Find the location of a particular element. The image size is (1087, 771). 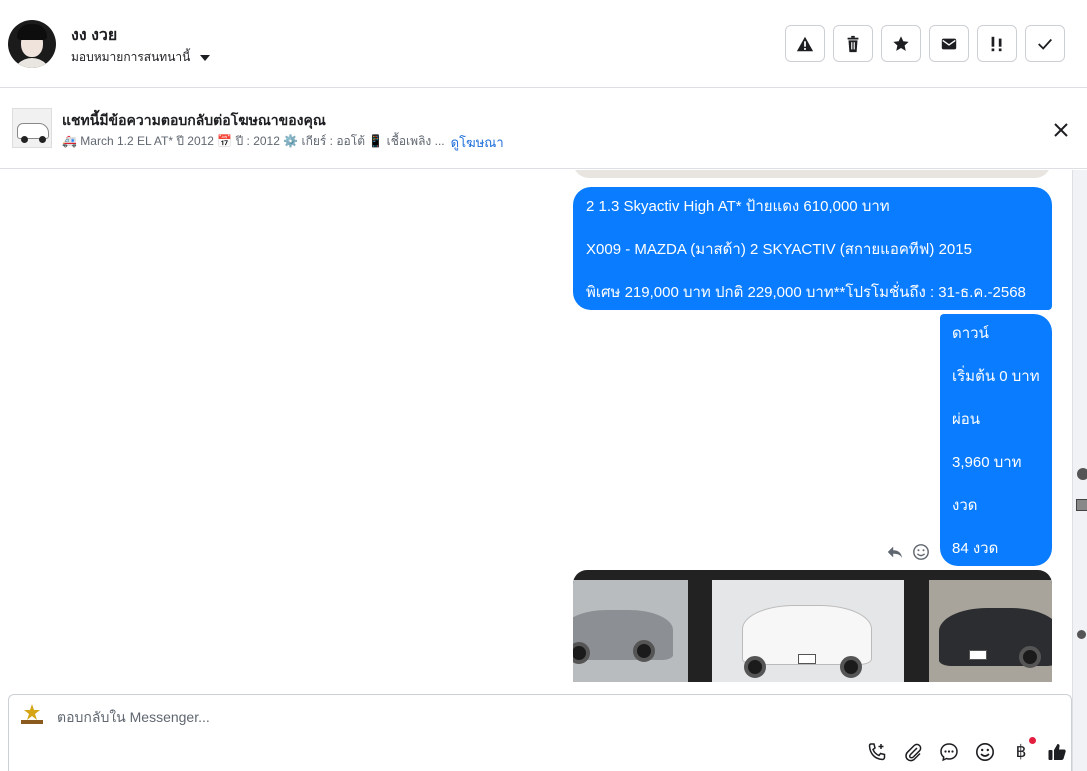

thumbs-up-icon is located at coordinates (1057, 752).